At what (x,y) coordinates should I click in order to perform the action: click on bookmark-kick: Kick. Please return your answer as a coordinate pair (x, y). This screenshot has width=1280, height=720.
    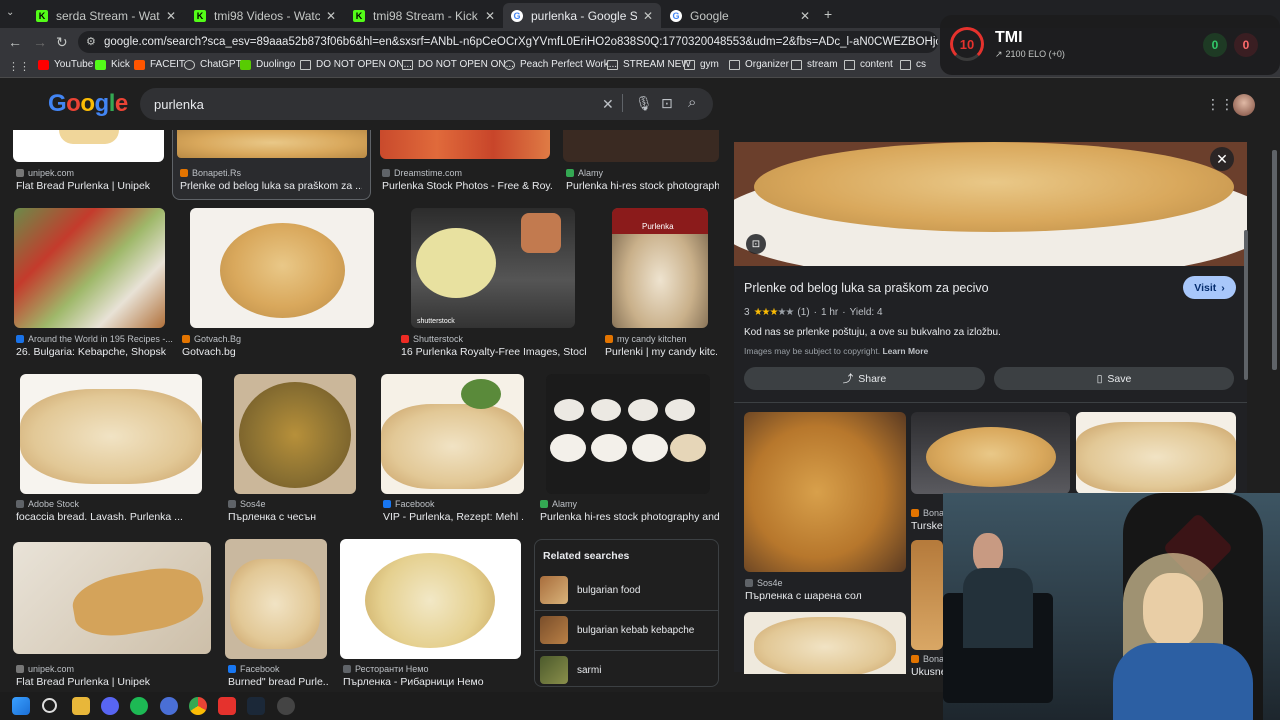
    Looking at the image, I should click on (112, 64).